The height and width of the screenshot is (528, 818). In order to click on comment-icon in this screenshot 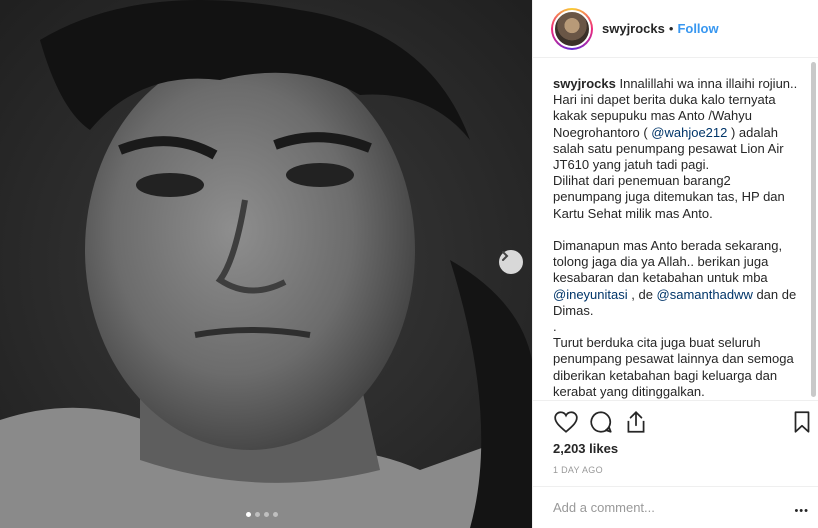, I will do `click(601, 422)`.